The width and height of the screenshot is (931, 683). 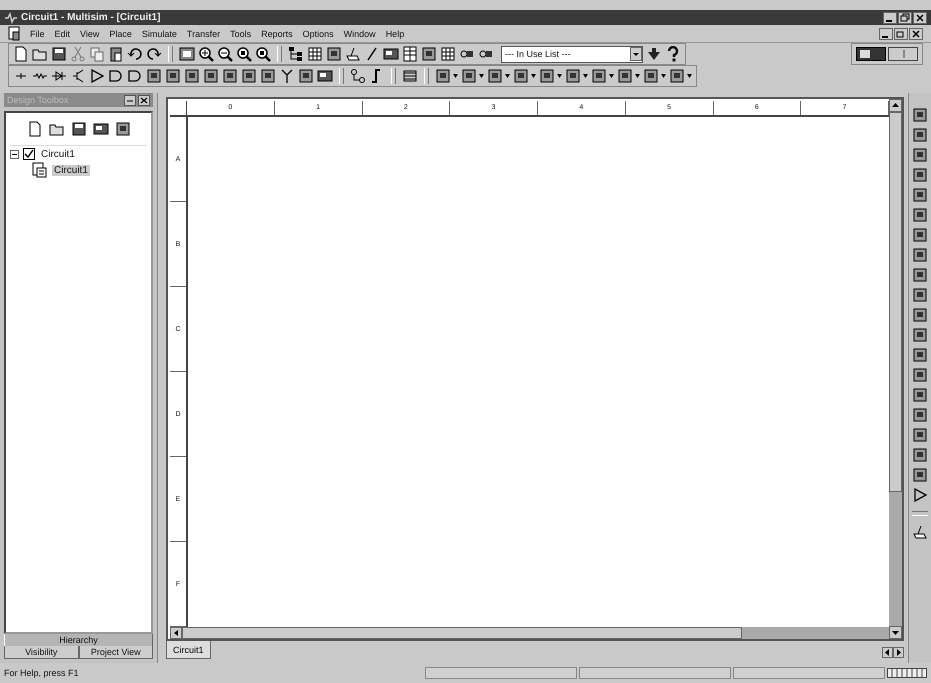 What do you see at coordinates (893, 652) in the screenshot?
I see `tab-scroll-arrows-icon` at bounding box center [893, 652].